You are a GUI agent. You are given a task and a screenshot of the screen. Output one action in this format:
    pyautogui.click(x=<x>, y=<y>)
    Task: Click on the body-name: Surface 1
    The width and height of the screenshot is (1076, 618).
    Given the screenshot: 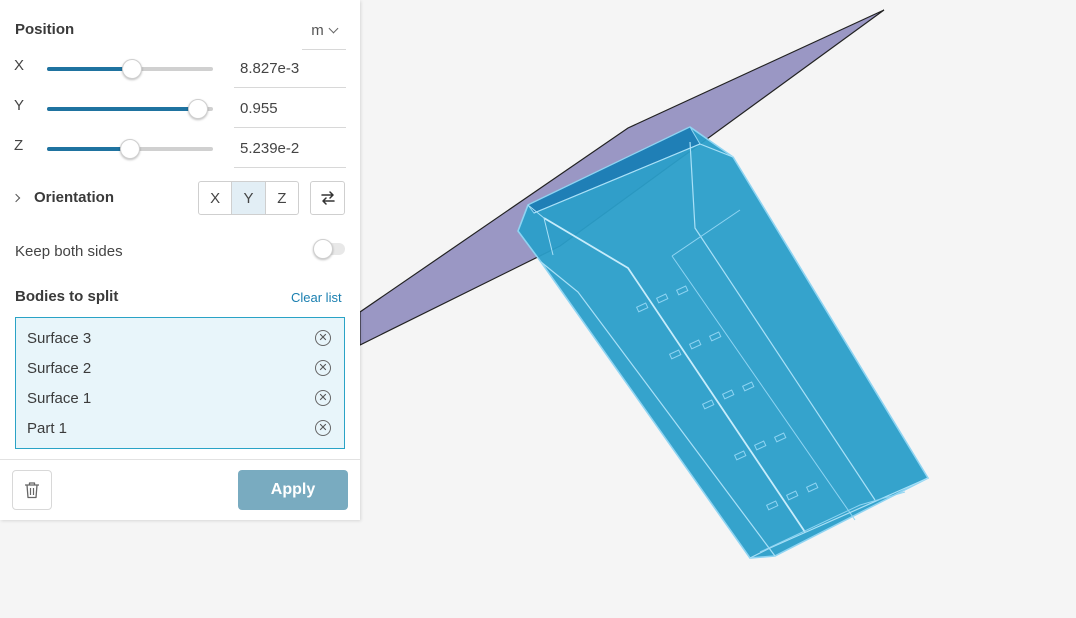 What is the action you would take?
    pyautogui.click(x=59, y=398)
    